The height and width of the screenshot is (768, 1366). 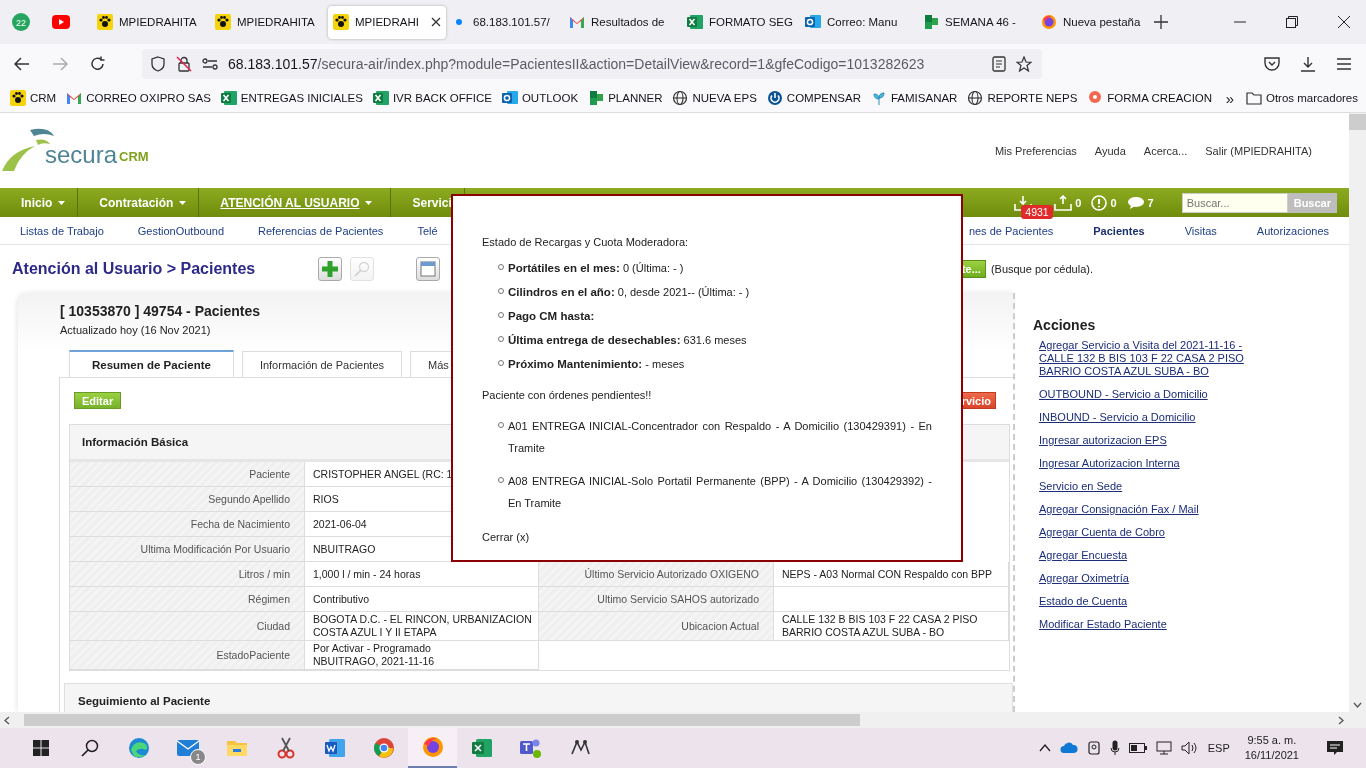 I want to click on header-link: Salir (MPIEDRAHITA), so click(x=1258, y=150).